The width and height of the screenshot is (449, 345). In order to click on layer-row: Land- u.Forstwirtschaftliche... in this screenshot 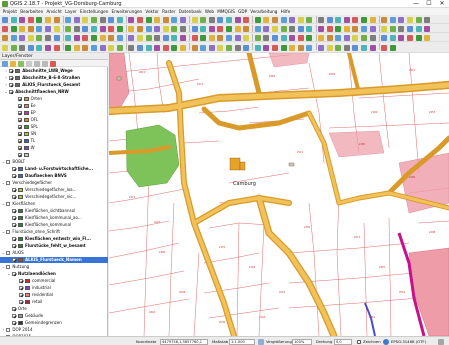, I will do `click(54, 169)`.